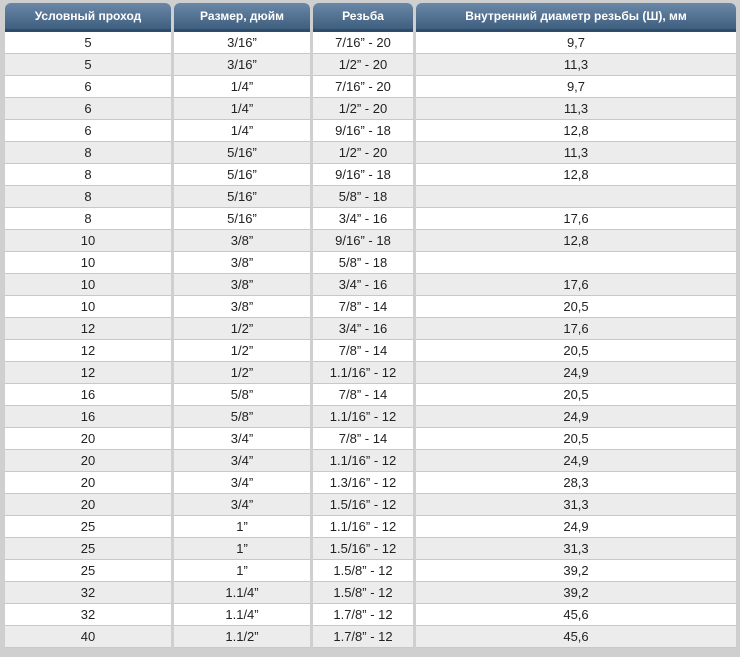  What do you see at coordinates (576, 637) in the screenshot?
I see `cell-inner-diameter: 45,6` at bounding box center [576, 637].